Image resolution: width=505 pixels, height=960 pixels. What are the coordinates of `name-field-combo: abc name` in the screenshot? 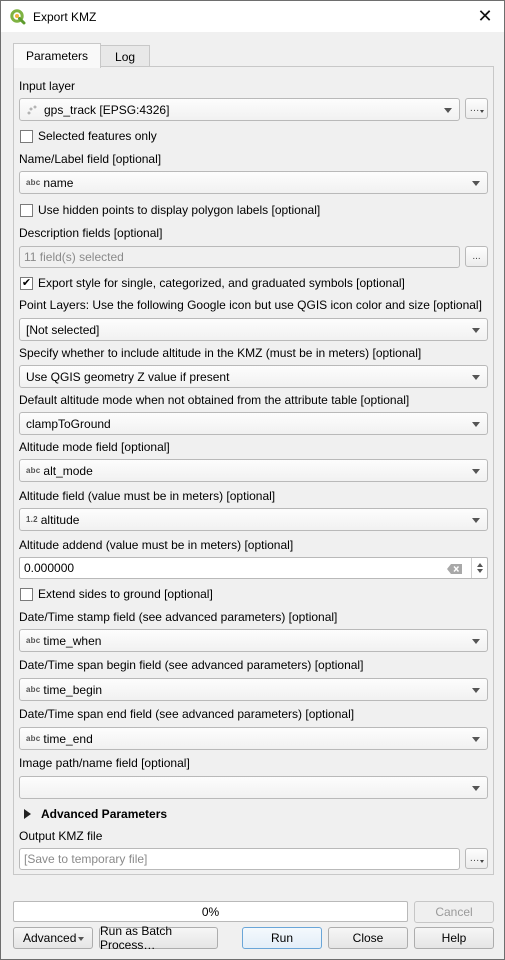 It's located at (253, 182).